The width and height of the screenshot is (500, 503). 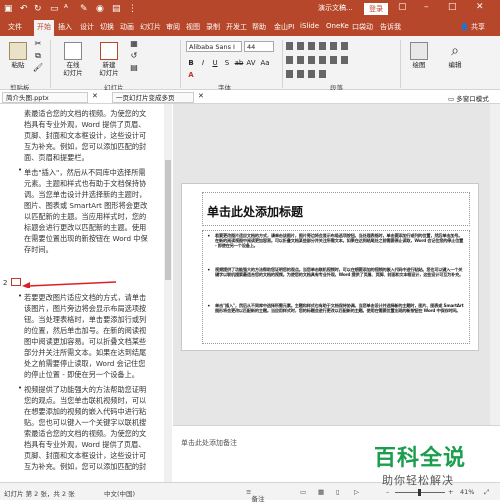 What do you see at coordinates (215, 63) in the screenshot?
I see `underline-button: U` at bounding box center [215, 63].